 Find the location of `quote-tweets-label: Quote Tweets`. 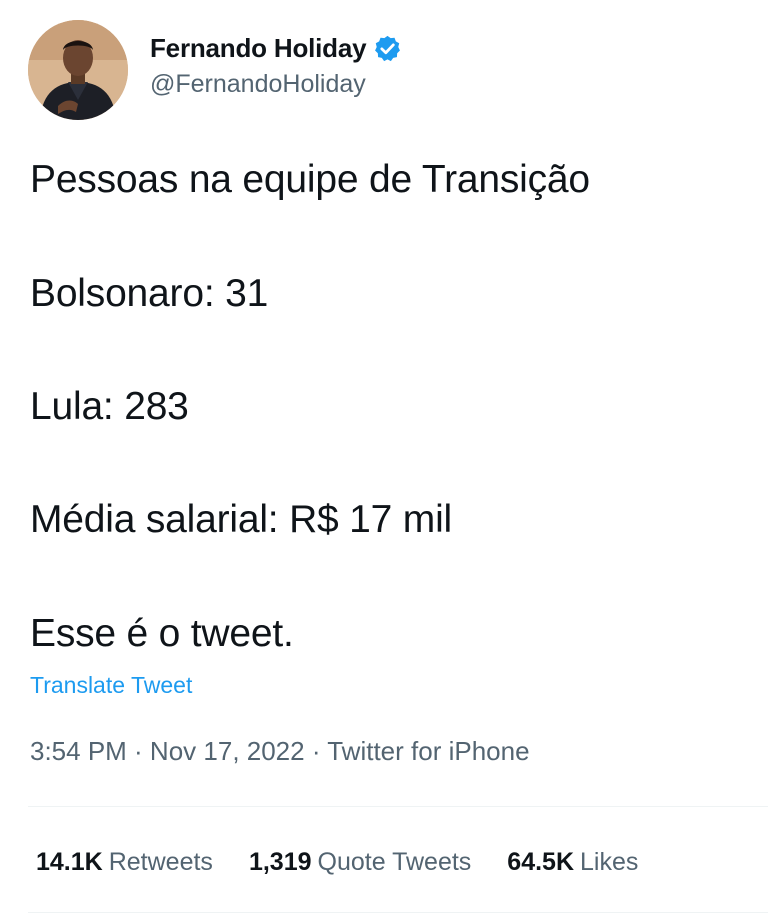

quote-tweets-label: Quote Tweets is located at coordinates (394, 862).